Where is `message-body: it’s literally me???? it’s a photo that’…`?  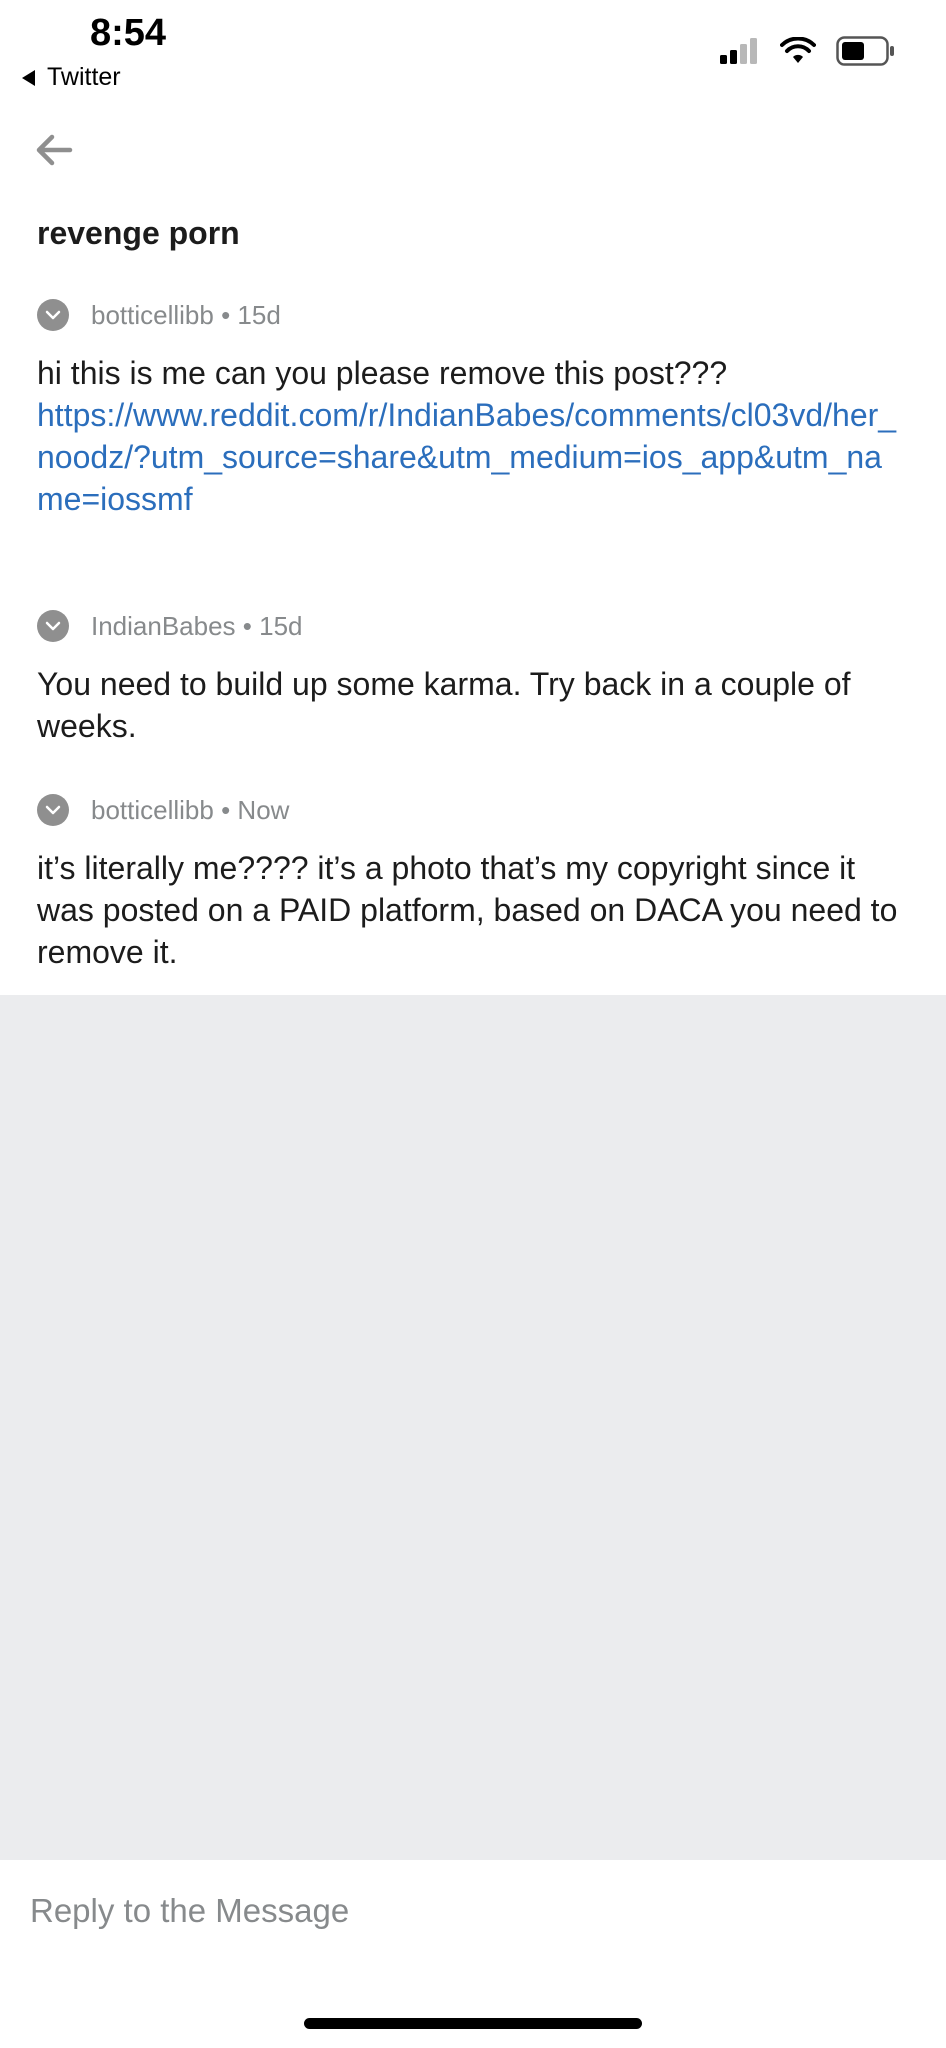 message-body: it’s literally me???? it’s a photo that’… is located at coordinates (467, 910).